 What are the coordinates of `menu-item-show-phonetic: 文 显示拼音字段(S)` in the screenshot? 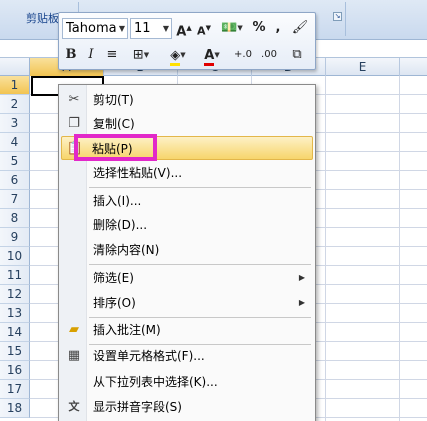 It's located at (187, 407).